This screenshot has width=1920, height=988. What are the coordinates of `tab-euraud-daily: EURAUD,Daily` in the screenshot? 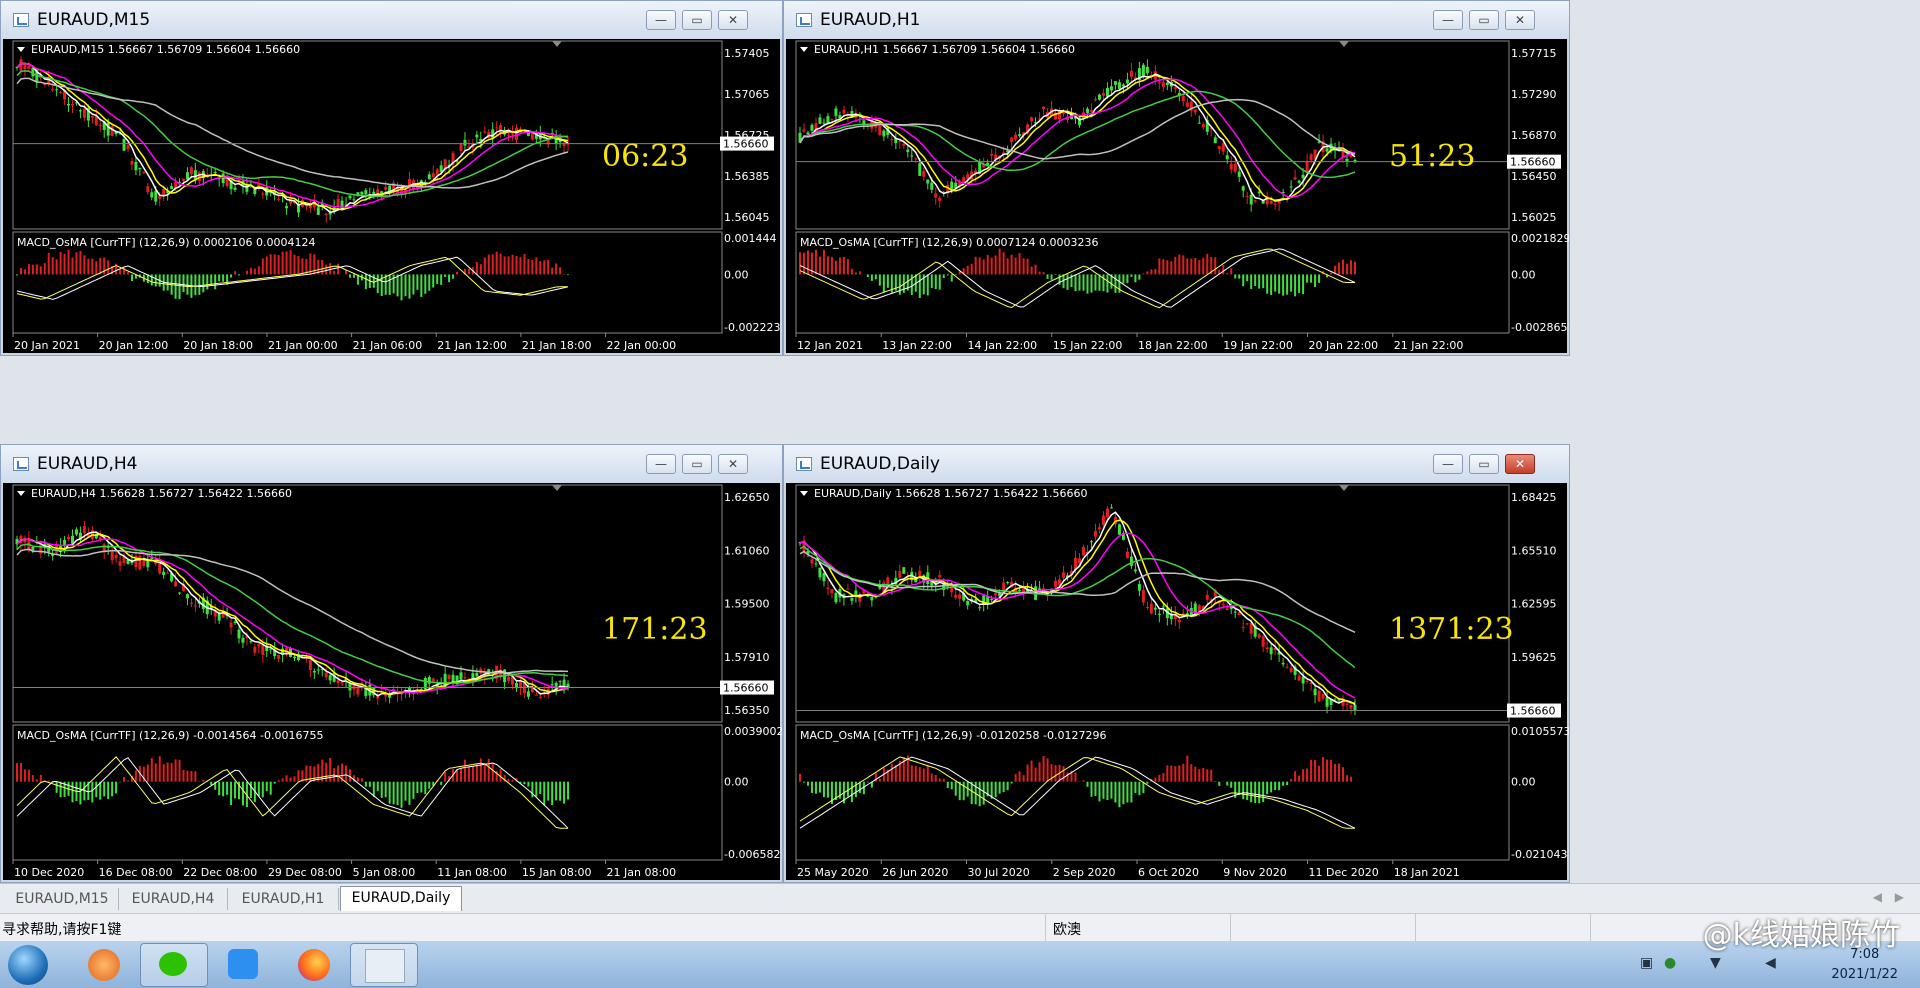 It's located at (401, 898).